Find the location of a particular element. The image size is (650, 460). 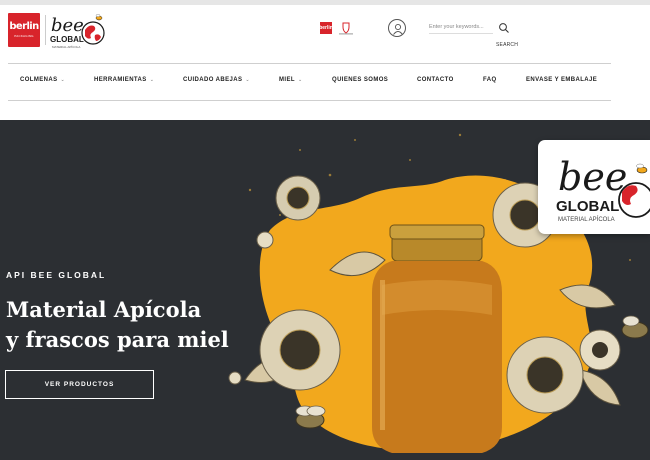

bee-global-logo: bee GLOBAL MATERIAL APÍCOLA is located at coordinates (77, 31).